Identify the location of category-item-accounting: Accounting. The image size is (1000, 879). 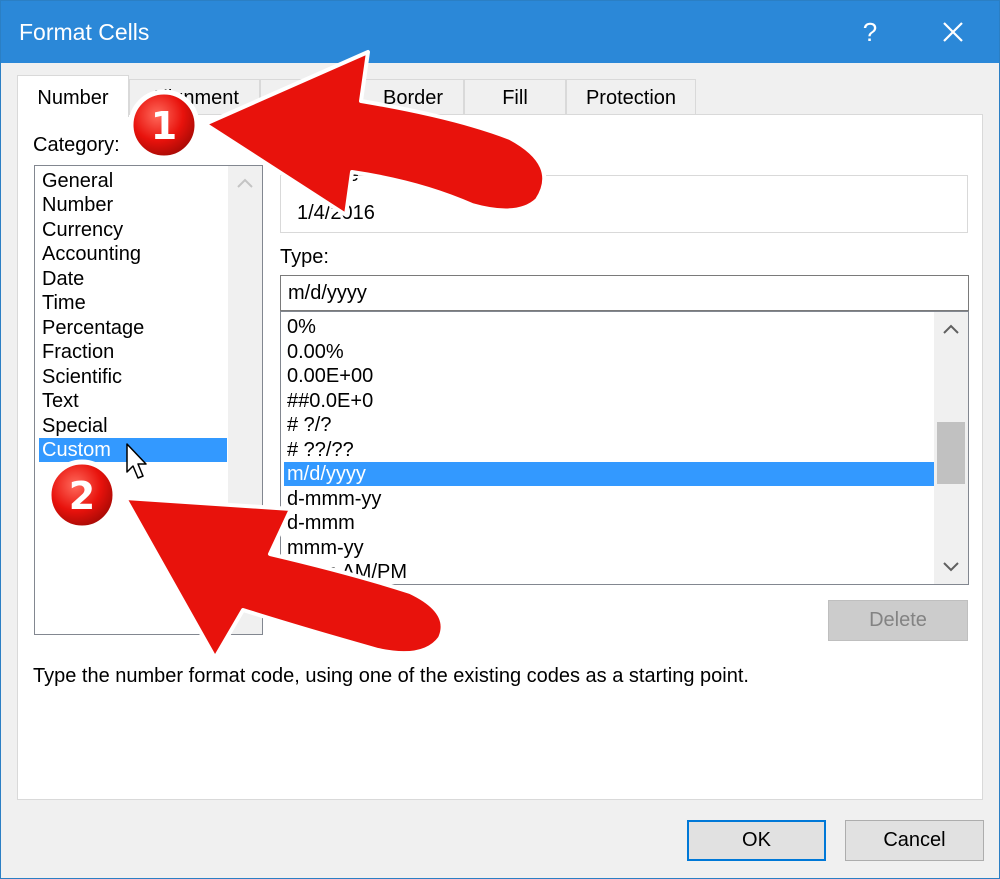
(133, 254).